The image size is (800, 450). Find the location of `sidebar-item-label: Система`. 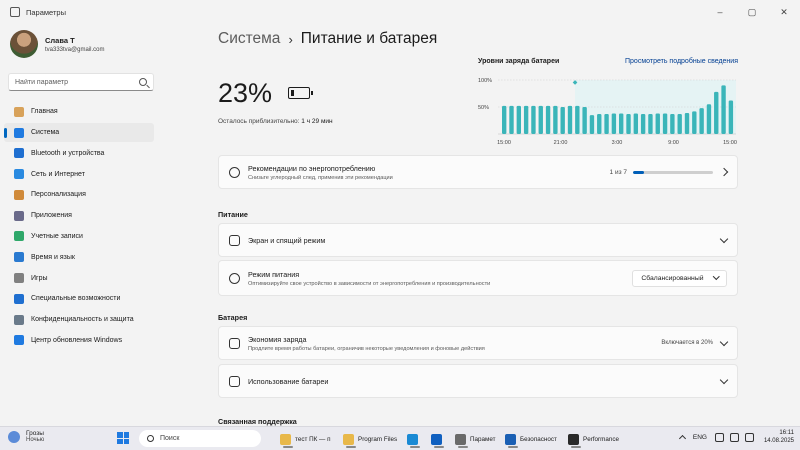

sidebar-item-label: Система is located at coordinates (45, 133).